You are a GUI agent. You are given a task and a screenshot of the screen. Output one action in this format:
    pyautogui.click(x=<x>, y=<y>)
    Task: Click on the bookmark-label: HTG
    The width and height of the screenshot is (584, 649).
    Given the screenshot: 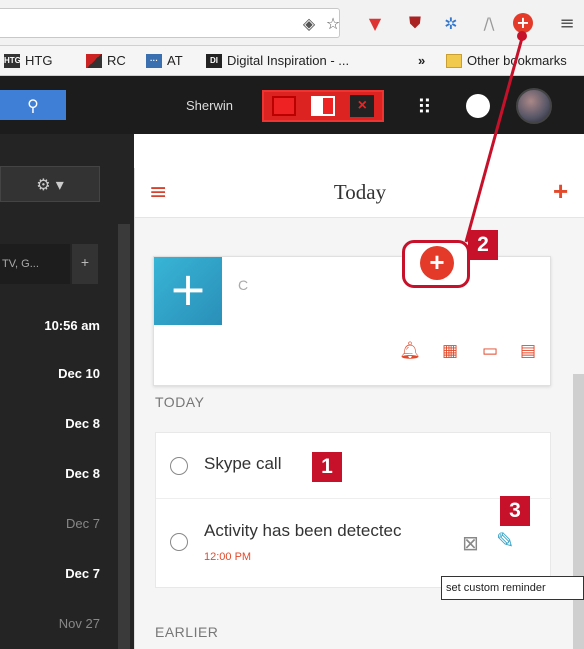 What is the action you would take?
    pyautogui.click(x=39, y=60)
    